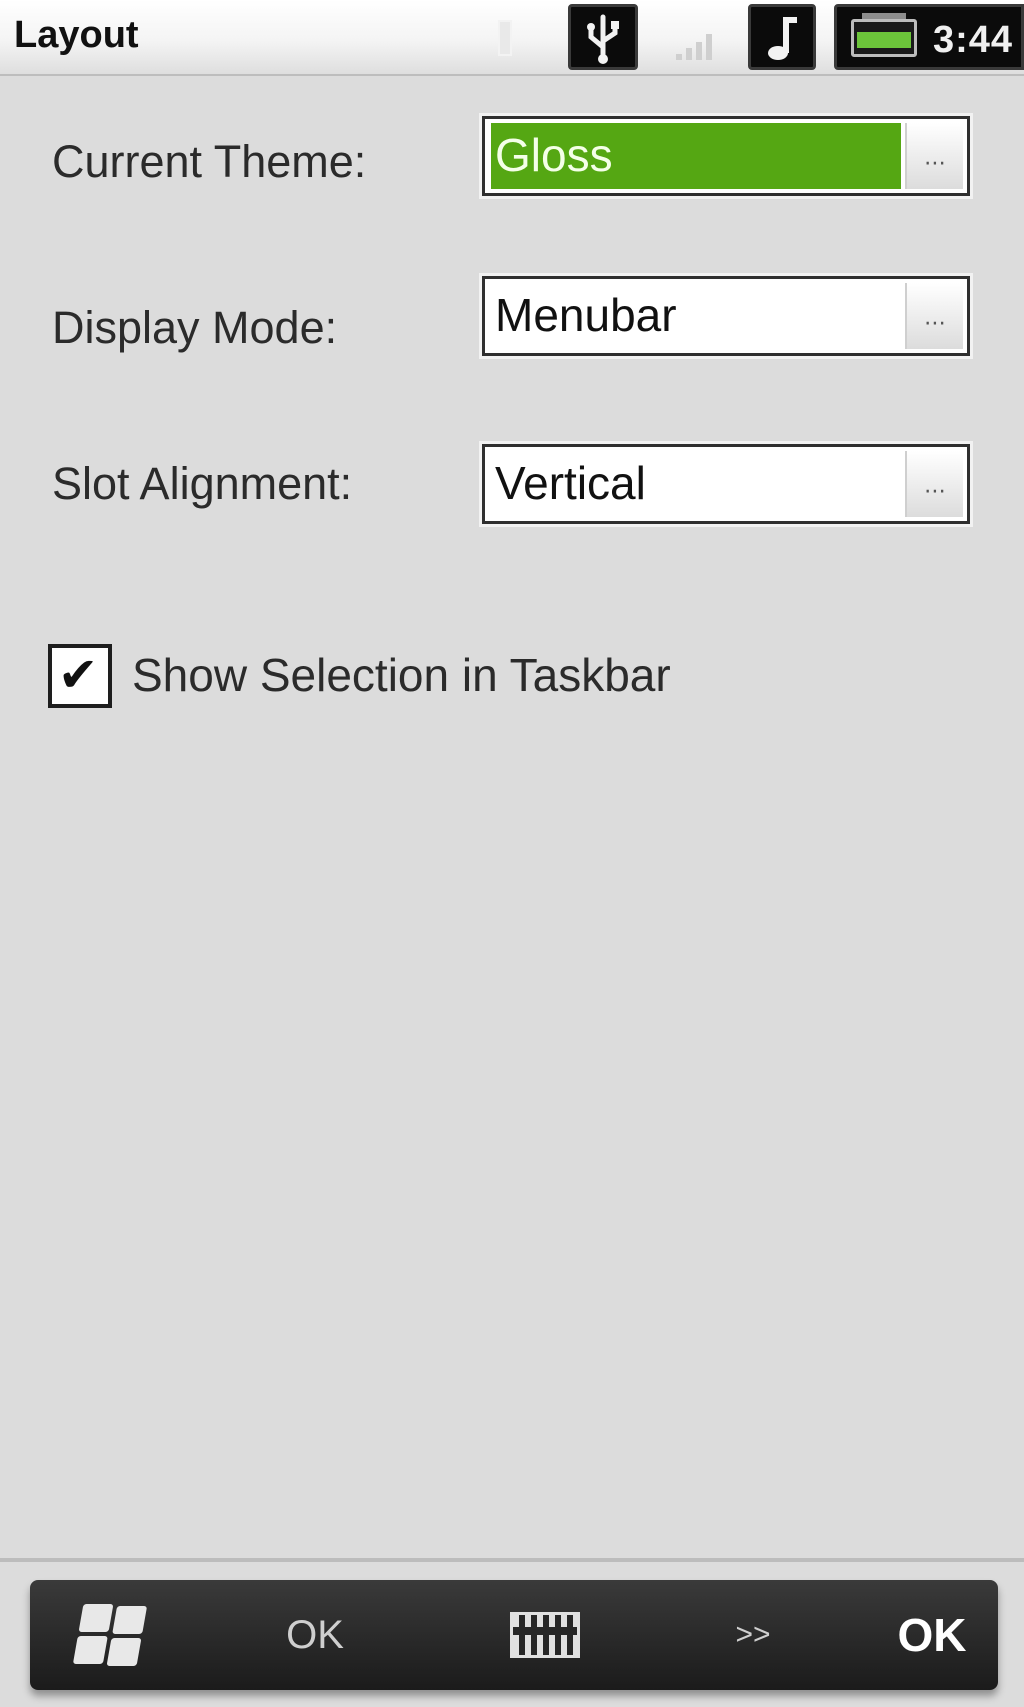 The width and height of the screenshot is (1024, 1707). Describe the element at coordinates (112, 1635) in the screenshot. I see `windows-start-icon` at that location.